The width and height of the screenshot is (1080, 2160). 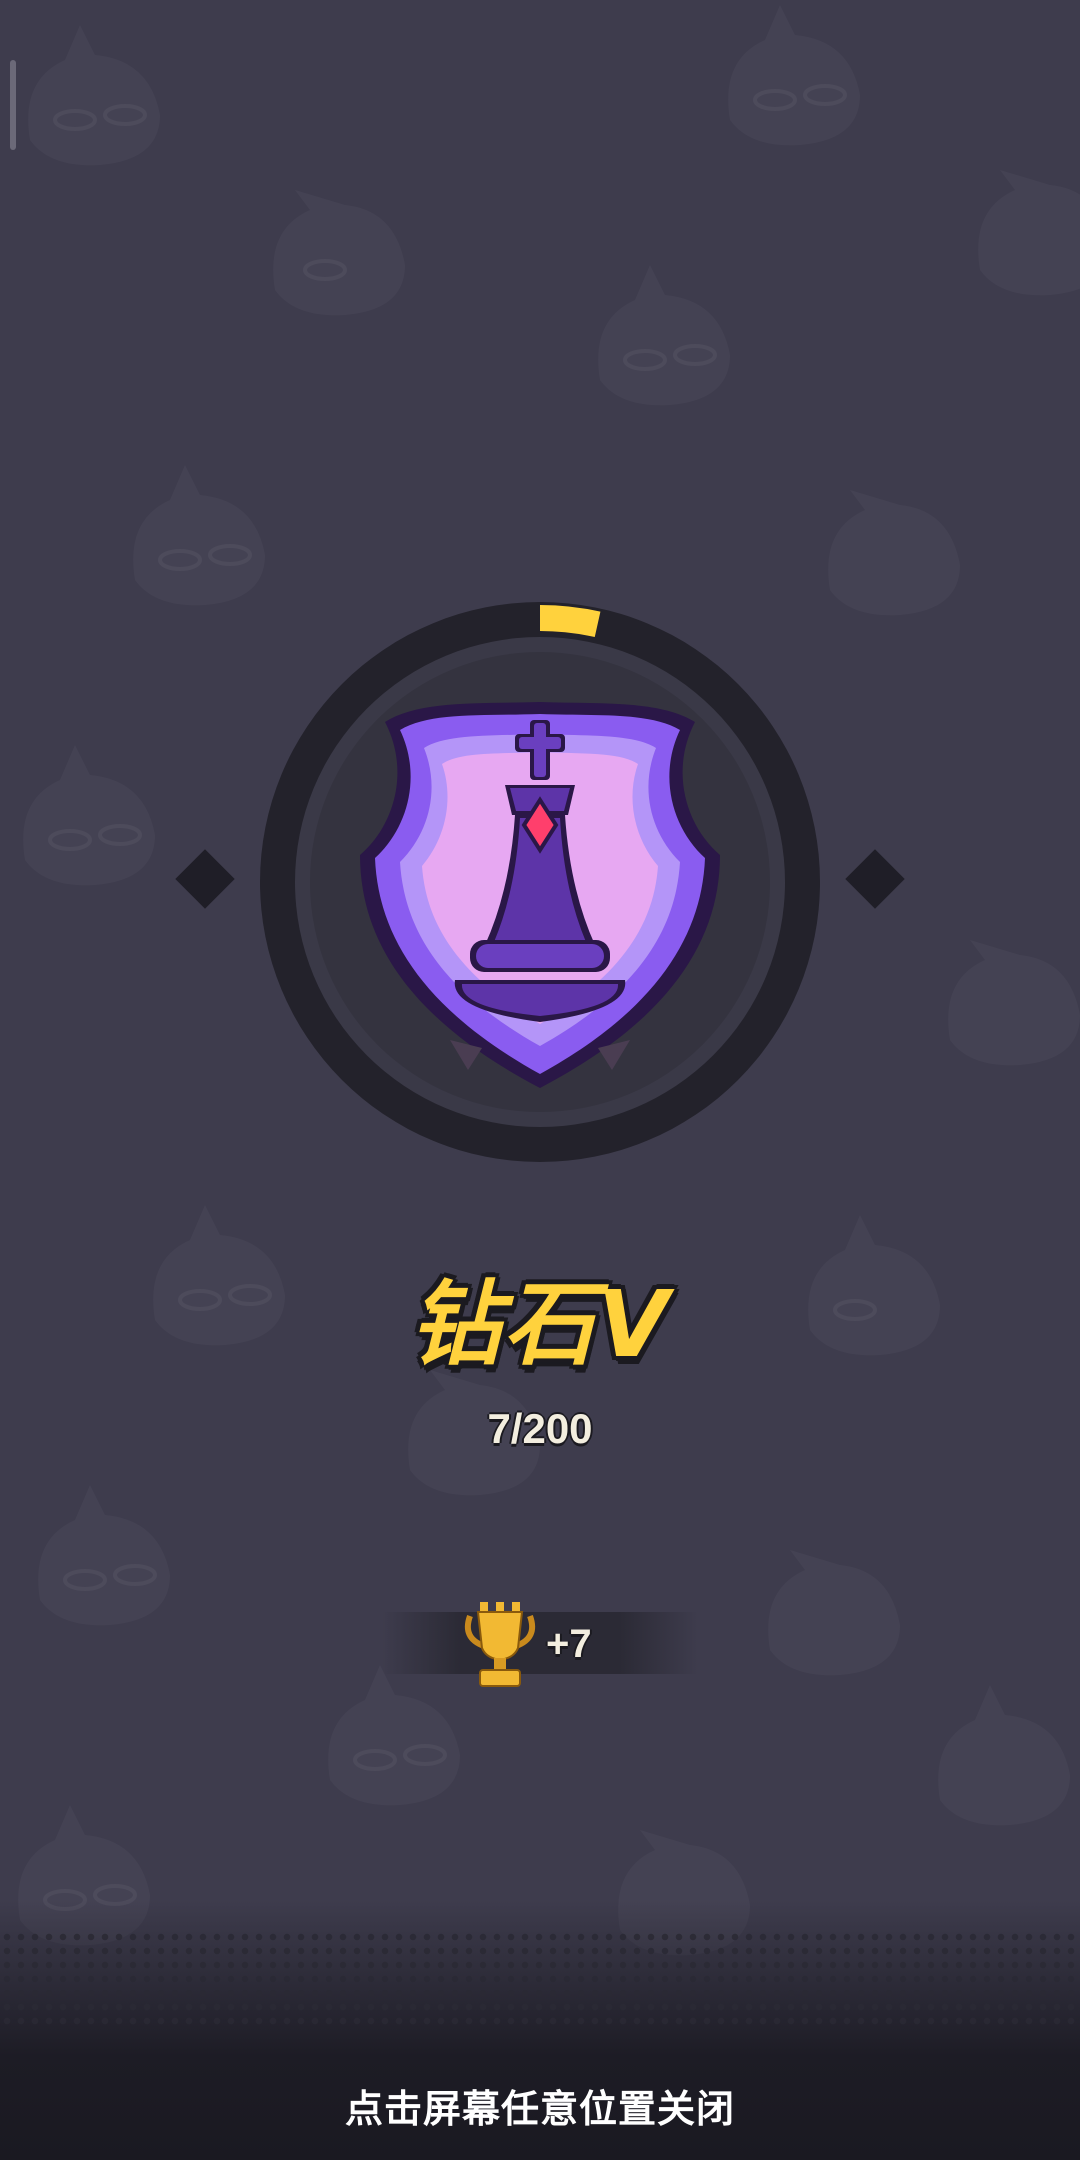 I want to click on reward-bar, so click(x=540, y=1643).